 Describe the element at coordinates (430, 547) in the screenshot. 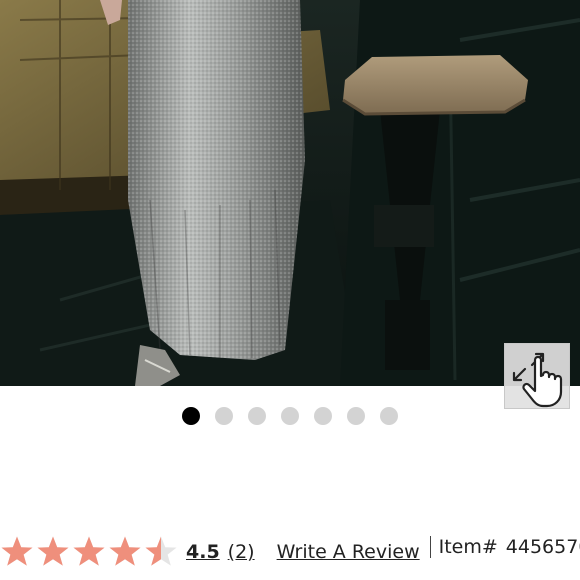

I see `divider` at that location.